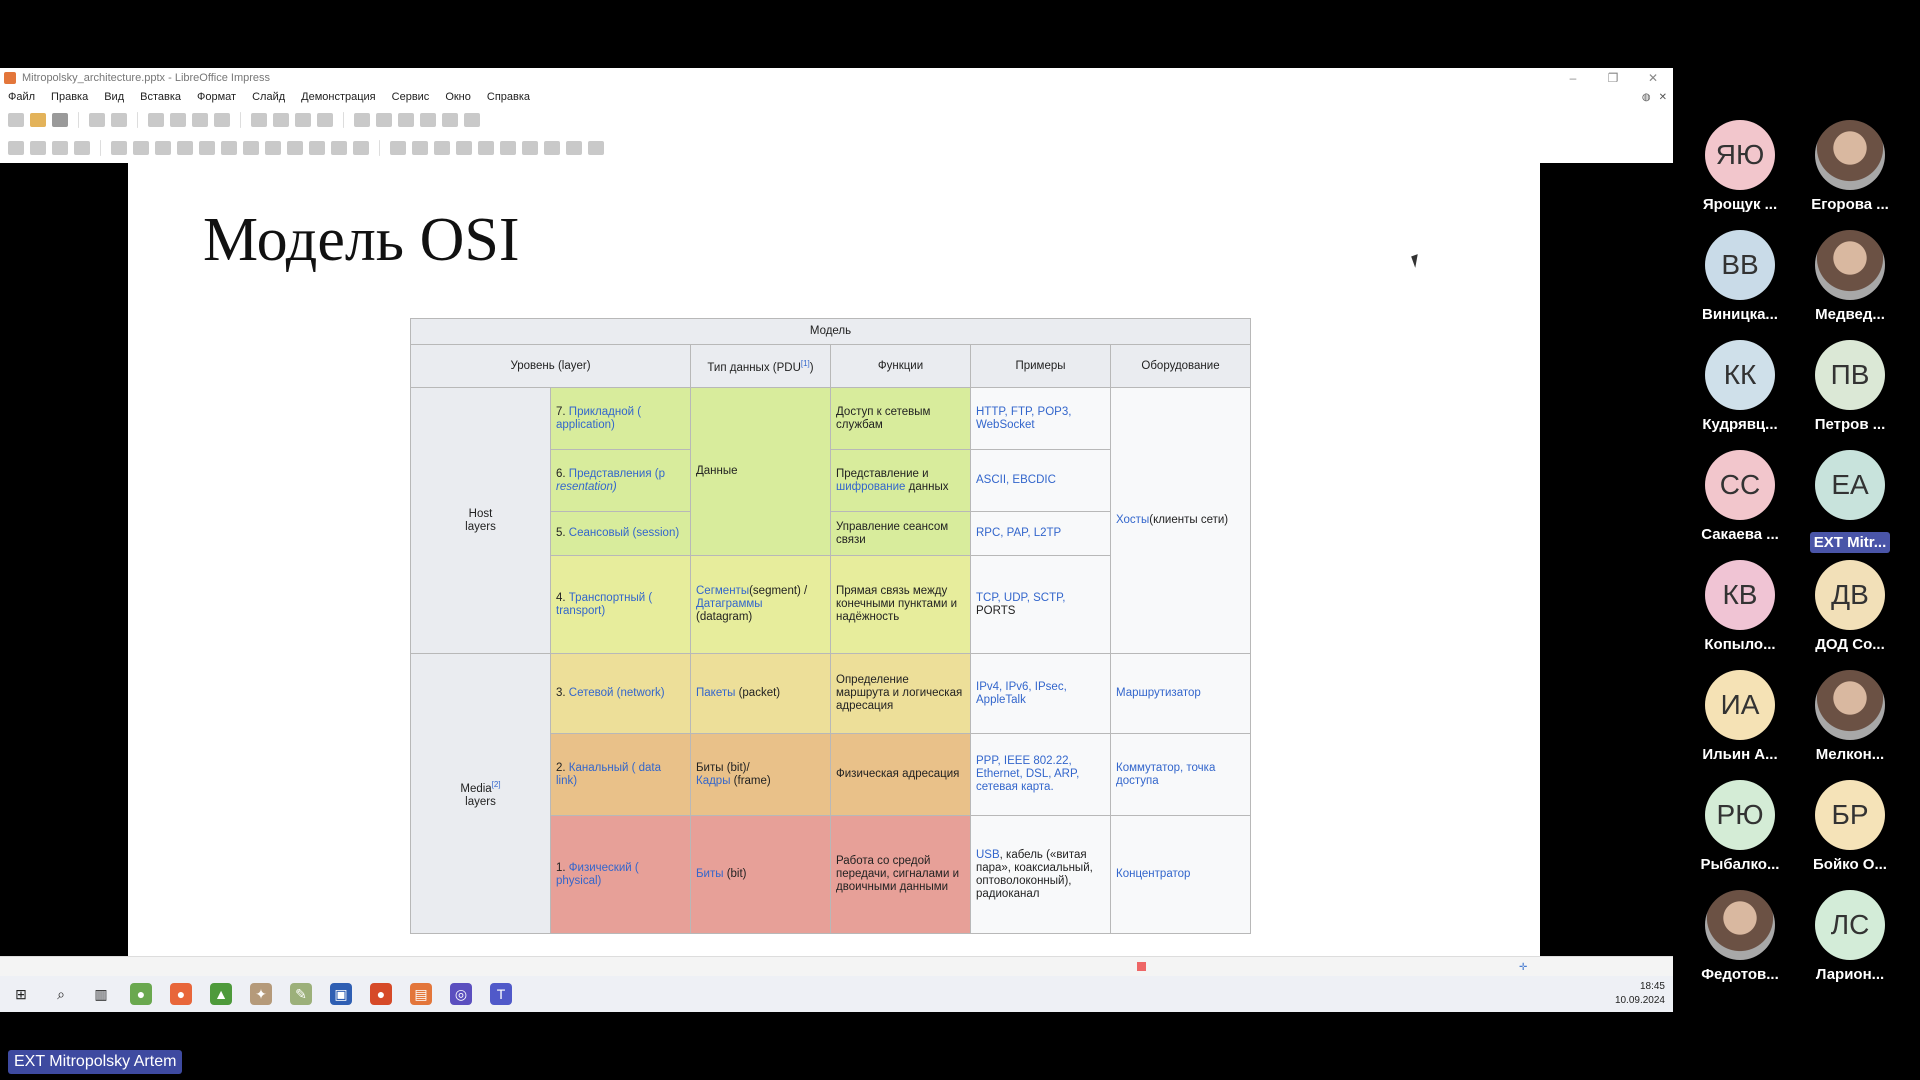  Describe the element at coordinates (604, 604) in the screenshot. I see `layer-4-link: Транспортный ( transport)` at that location.